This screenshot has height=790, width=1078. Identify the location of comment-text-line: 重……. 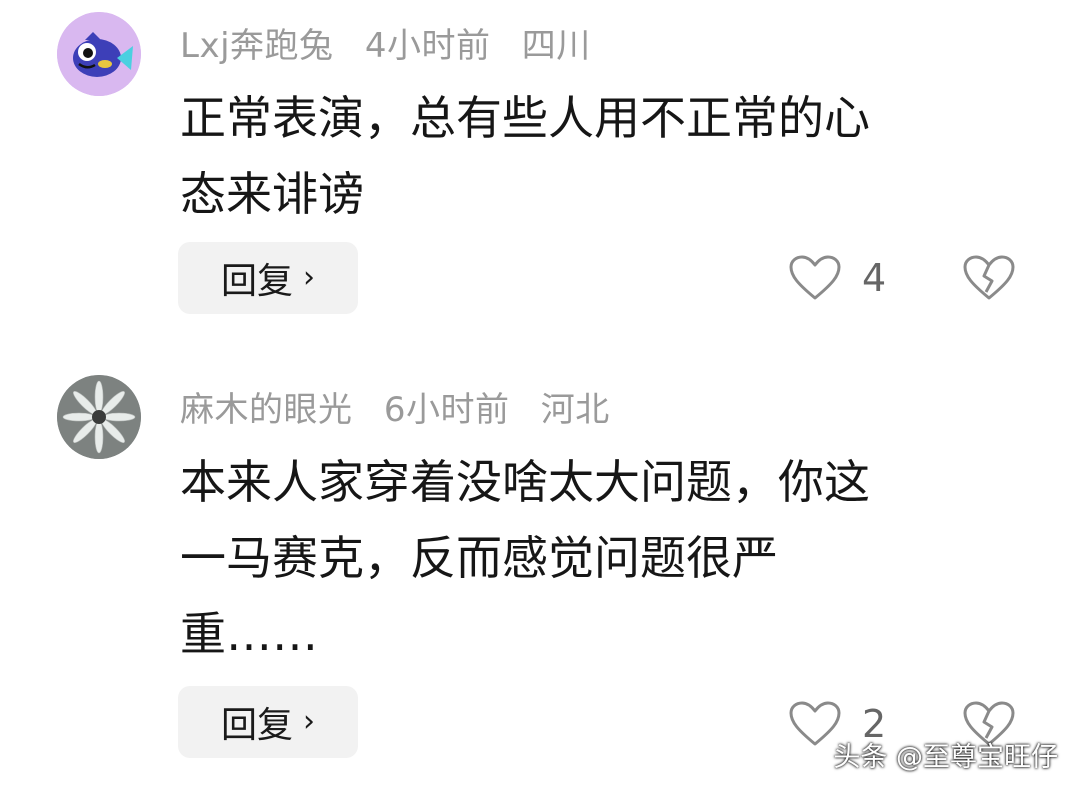
(249, 634).